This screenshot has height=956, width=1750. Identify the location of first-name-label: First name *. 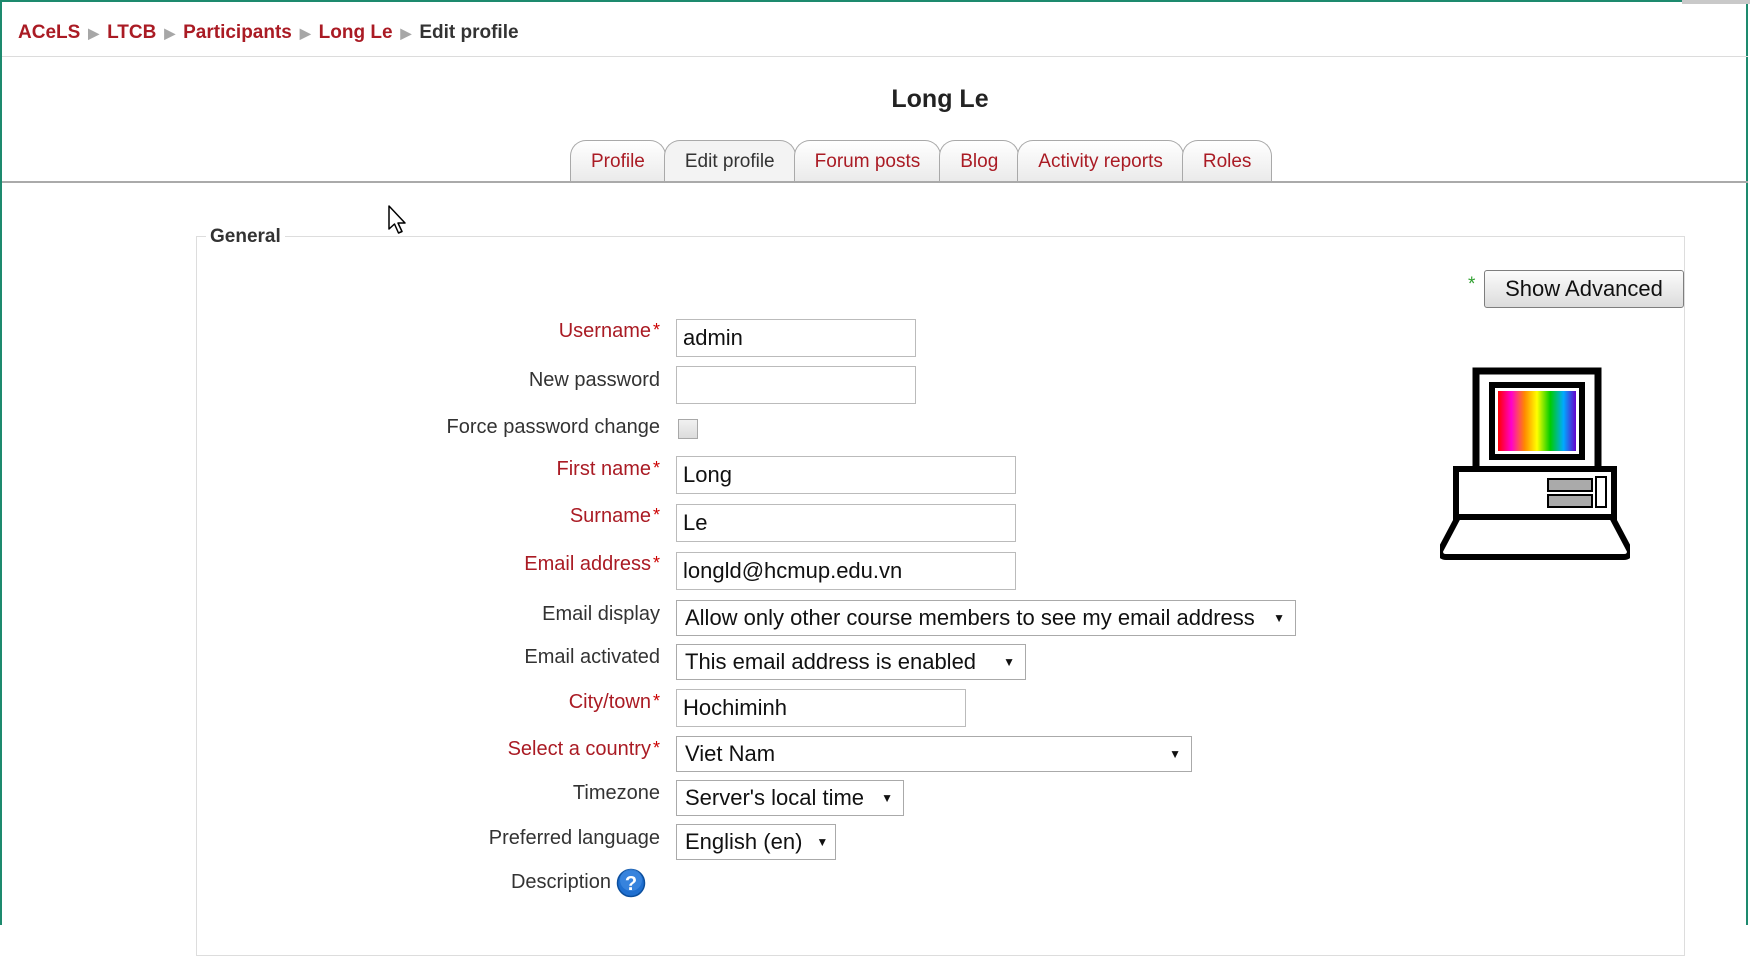
(608, 469).